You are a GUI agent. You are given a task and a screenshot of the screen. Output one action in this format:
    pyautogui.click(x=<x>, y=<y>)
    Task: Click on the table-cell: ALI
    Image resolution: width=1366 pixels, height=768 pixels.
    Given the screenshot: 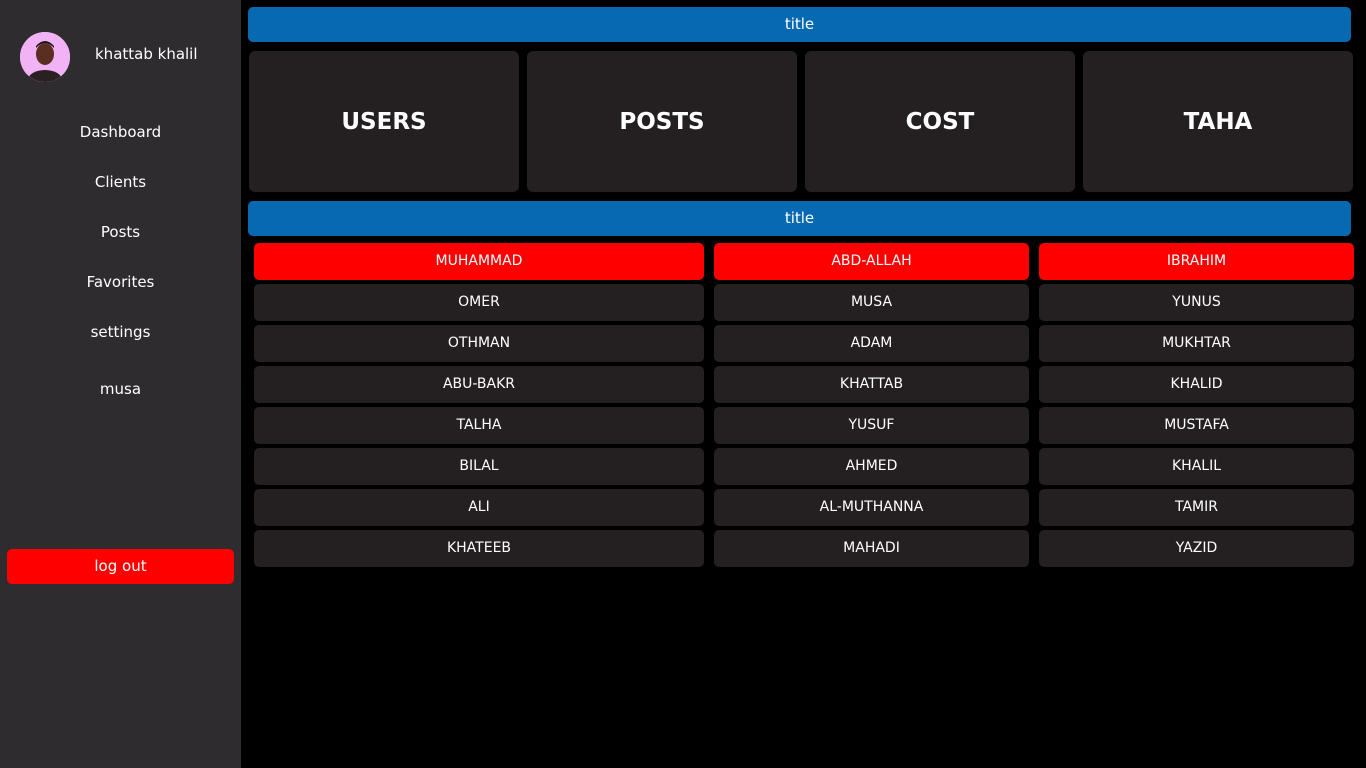 What is the action you would take?
    pyautogui.click(x=479, y=507)
    